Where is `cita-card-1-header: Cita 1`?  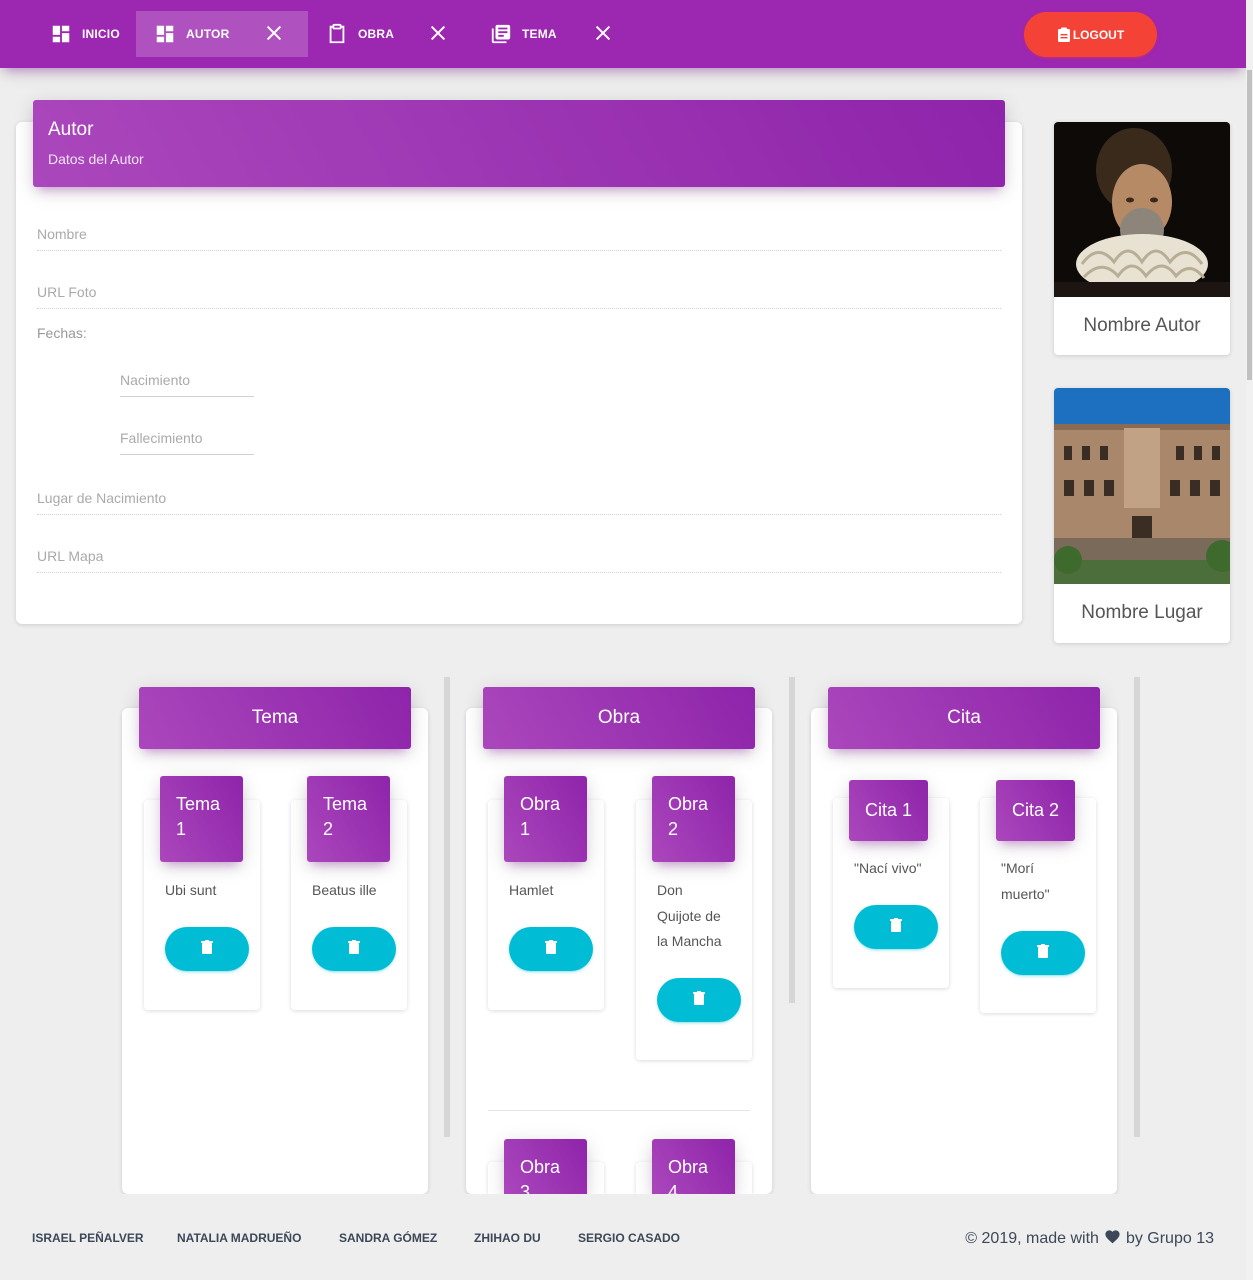 cita-card-1-header: Cita 1 is located at coordinates (888, 810).